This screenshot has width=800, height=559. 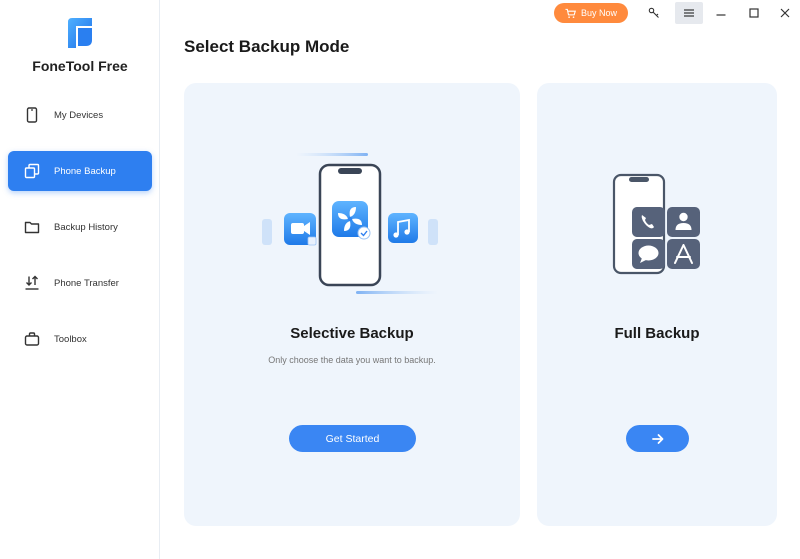 What do you see at coordinates (86, 283) in the screenshot?
I see `sidebar-item-label: Phone Transfer` at bounding box center [86, 283].